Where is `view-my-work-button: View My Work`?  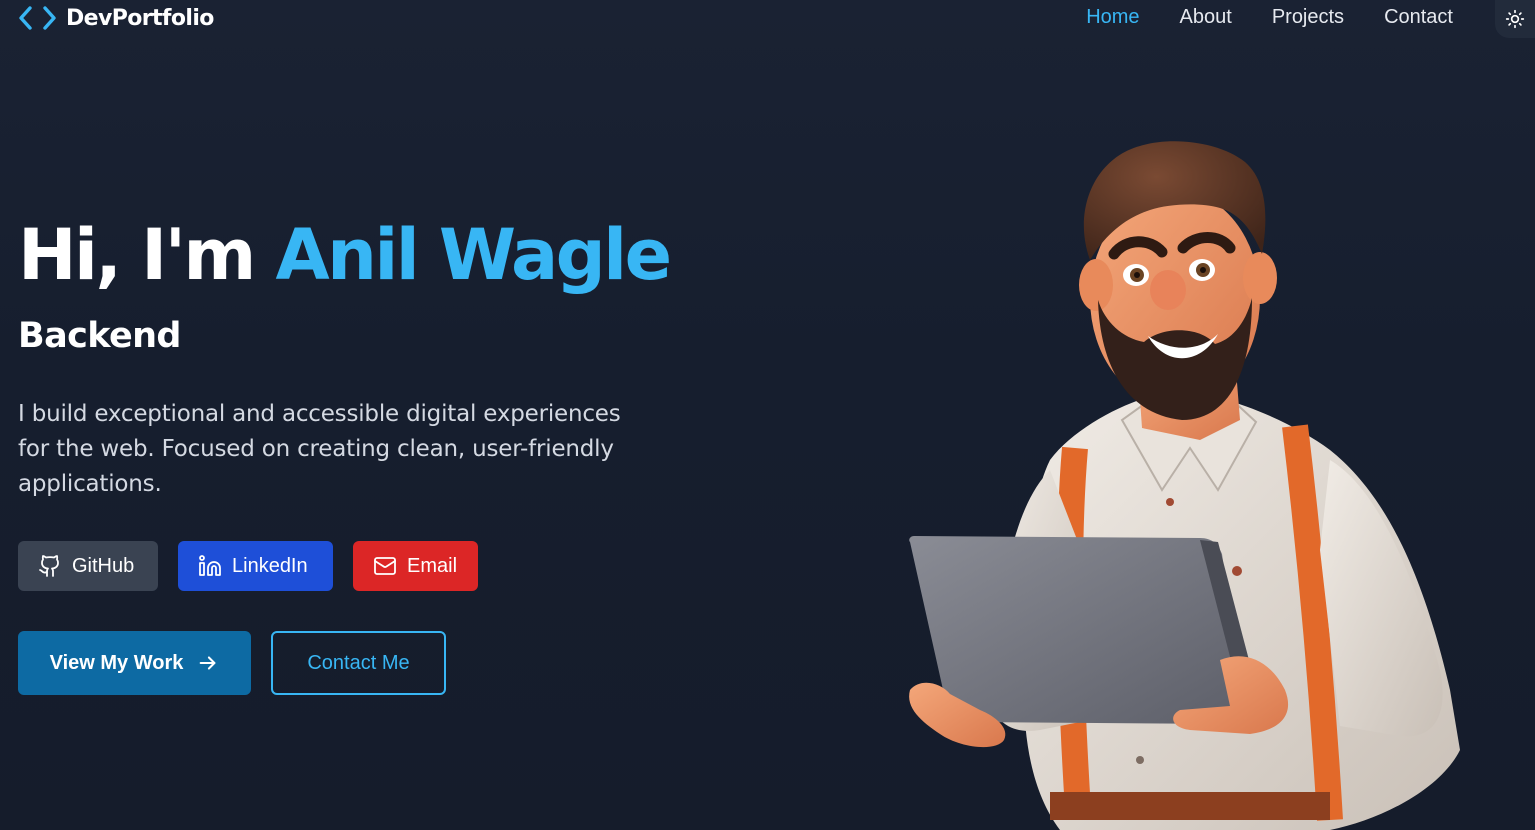 view-my-work-button: View My Work is located at coordinates (134, 663).